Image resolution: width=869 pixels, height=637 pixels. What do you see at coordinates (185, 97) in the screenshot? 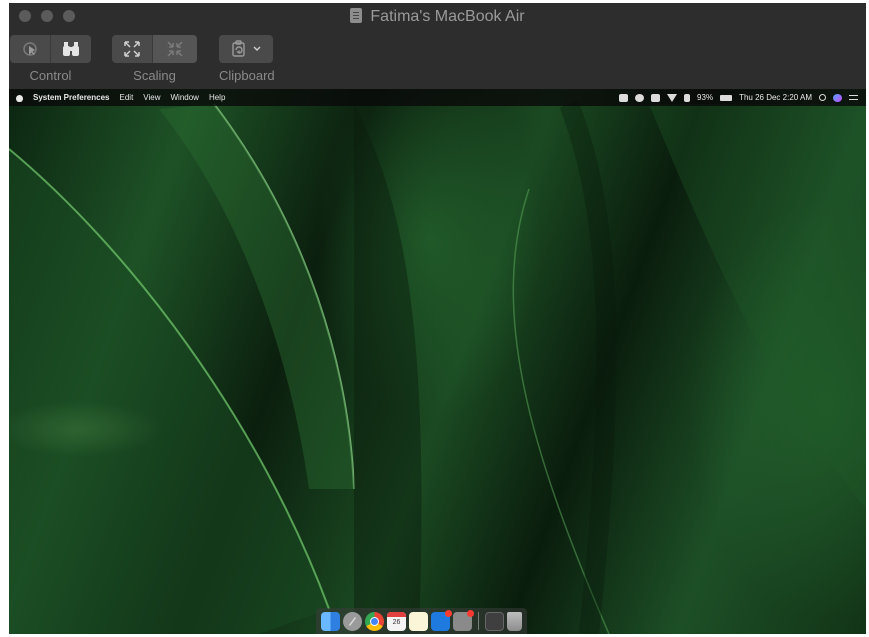
I see `menu-window: Window` at bounding box center [185, 97].